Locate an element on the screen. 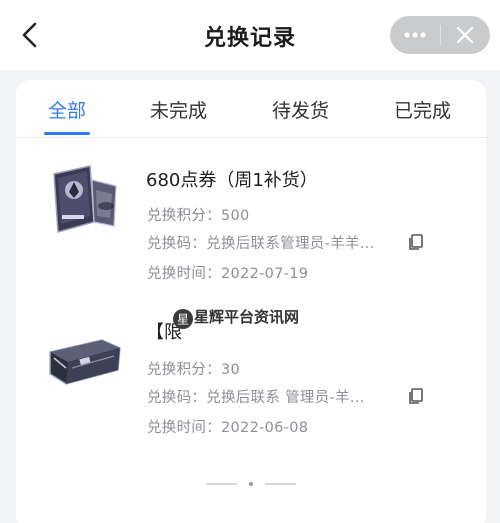 This screenshot has width=500, height=523. close-button is located at coordinates (465, 35).